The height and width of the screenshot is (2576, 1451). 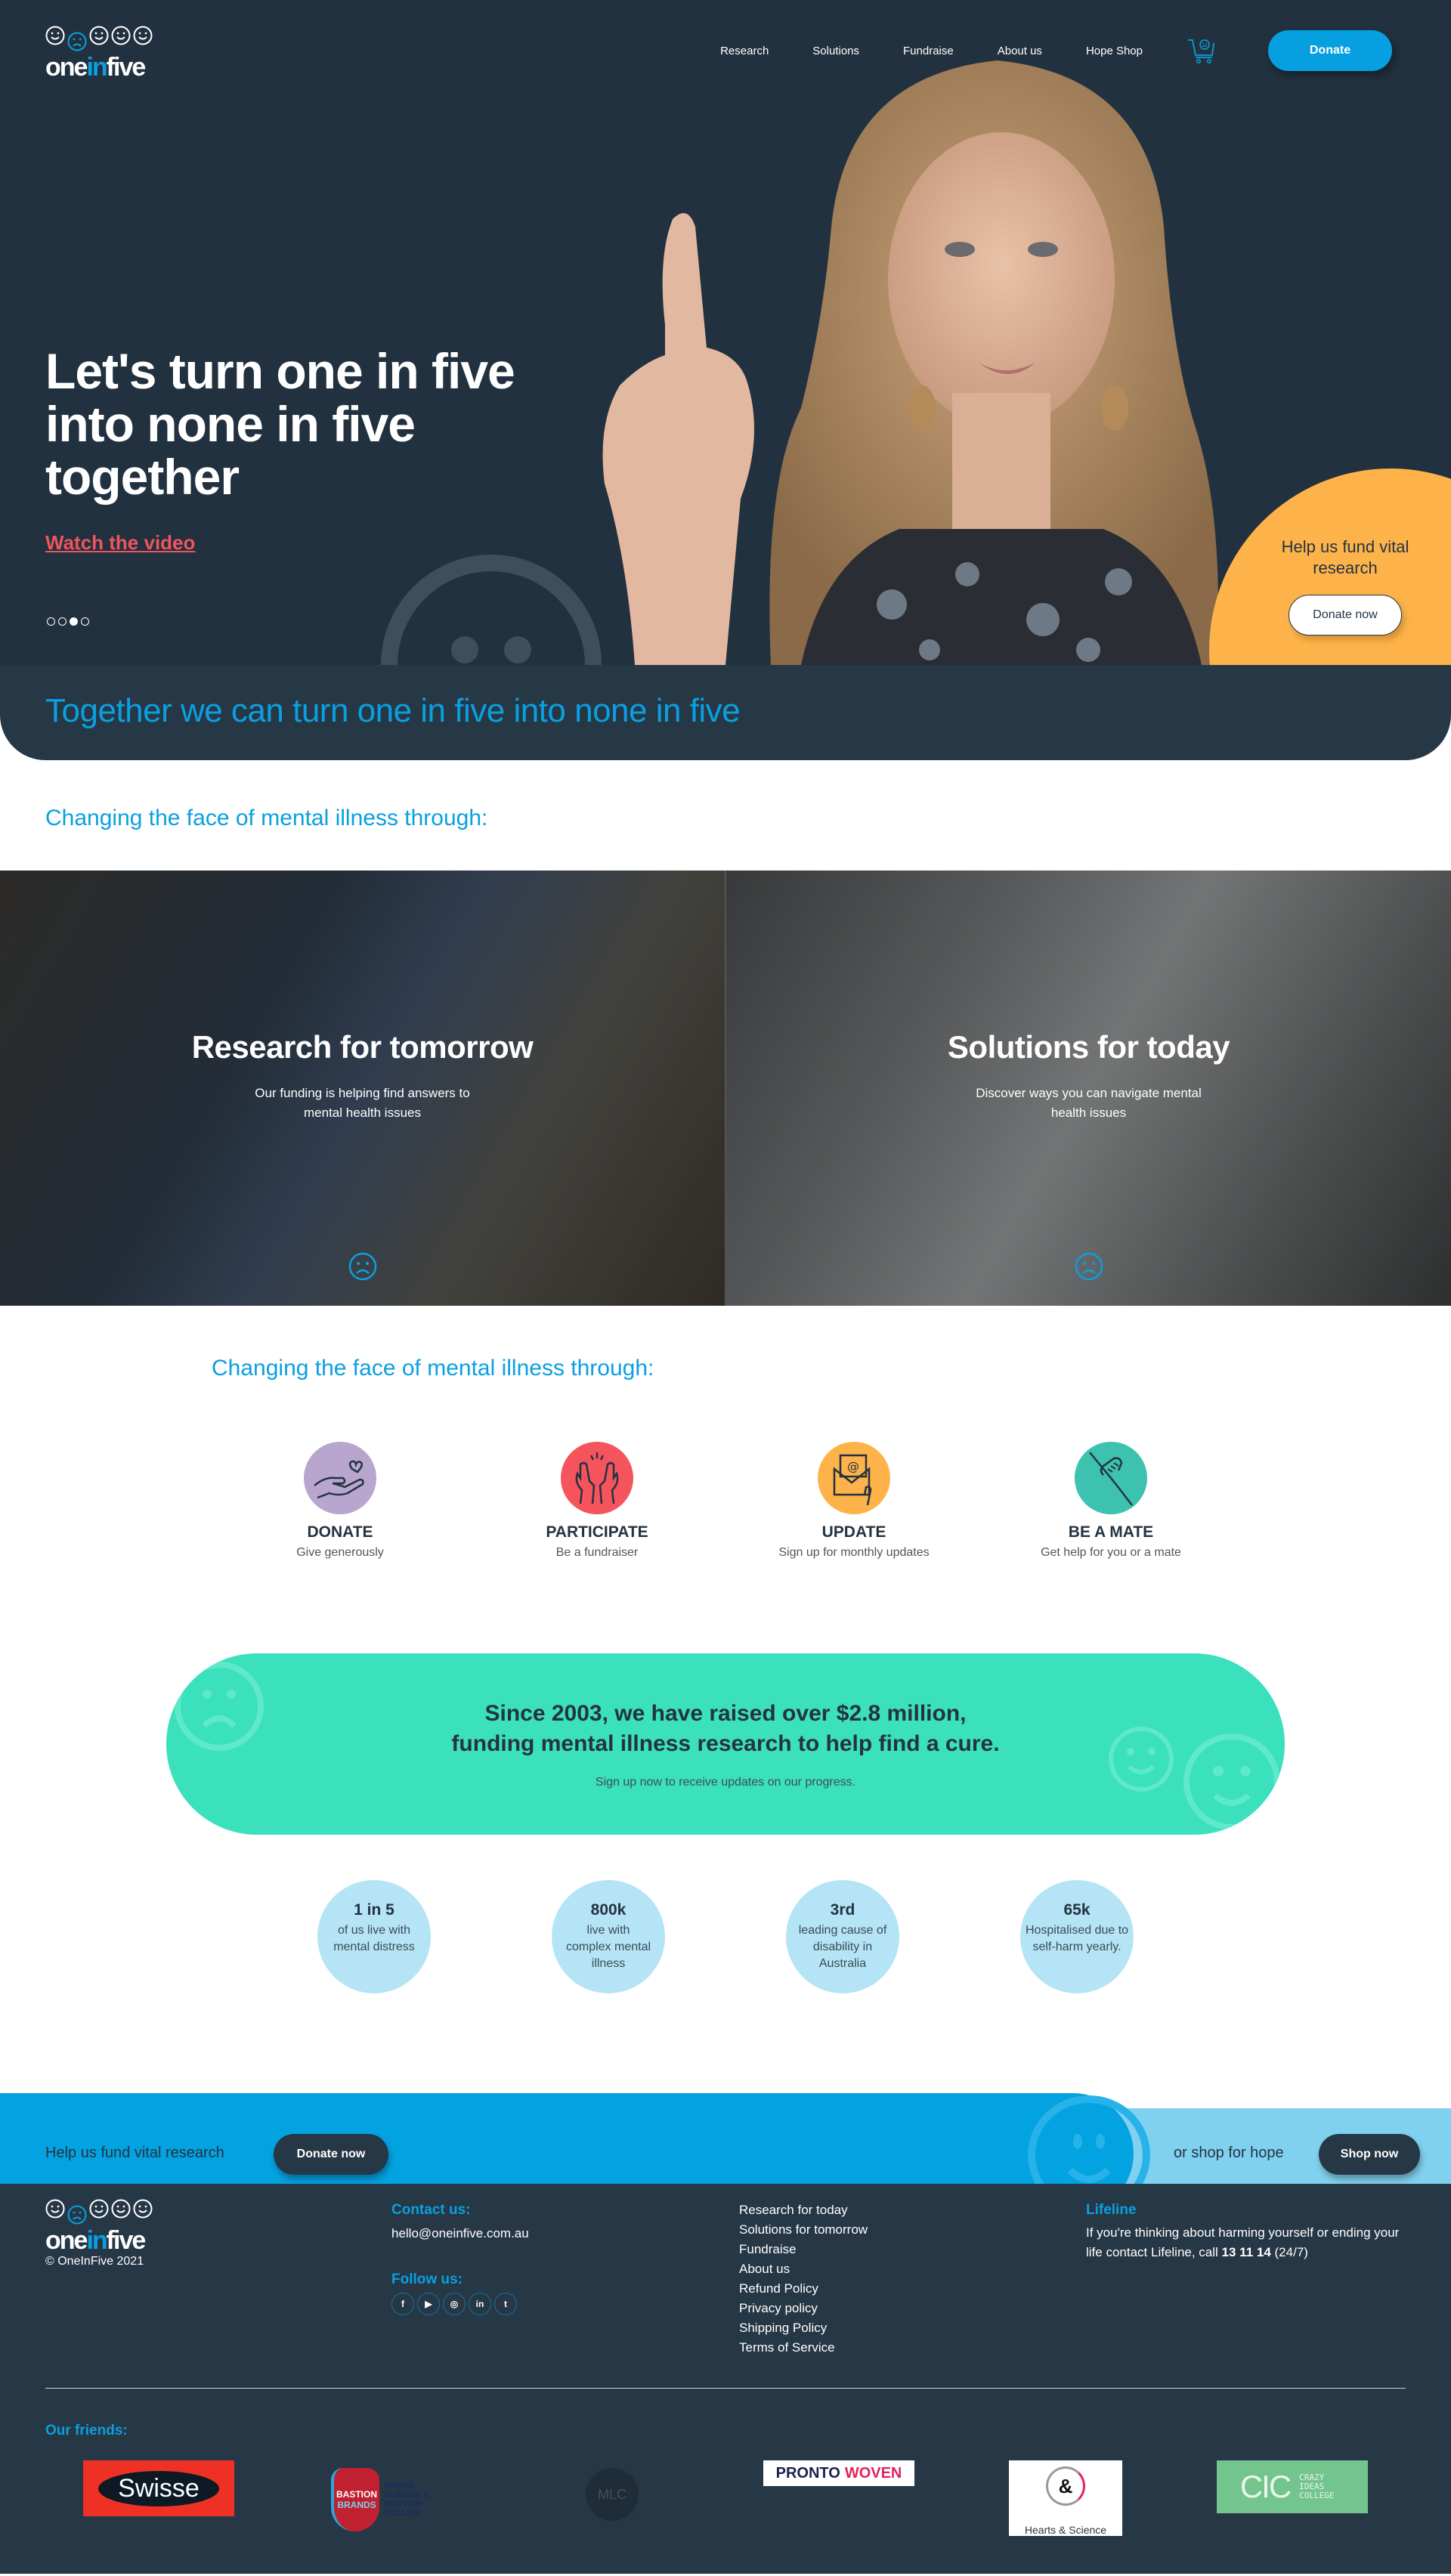 What do you see at coordinates (1142, 1759) in the screenshot?
I see `decorative-smiley-icon` at bounding box center [1142, 1759].